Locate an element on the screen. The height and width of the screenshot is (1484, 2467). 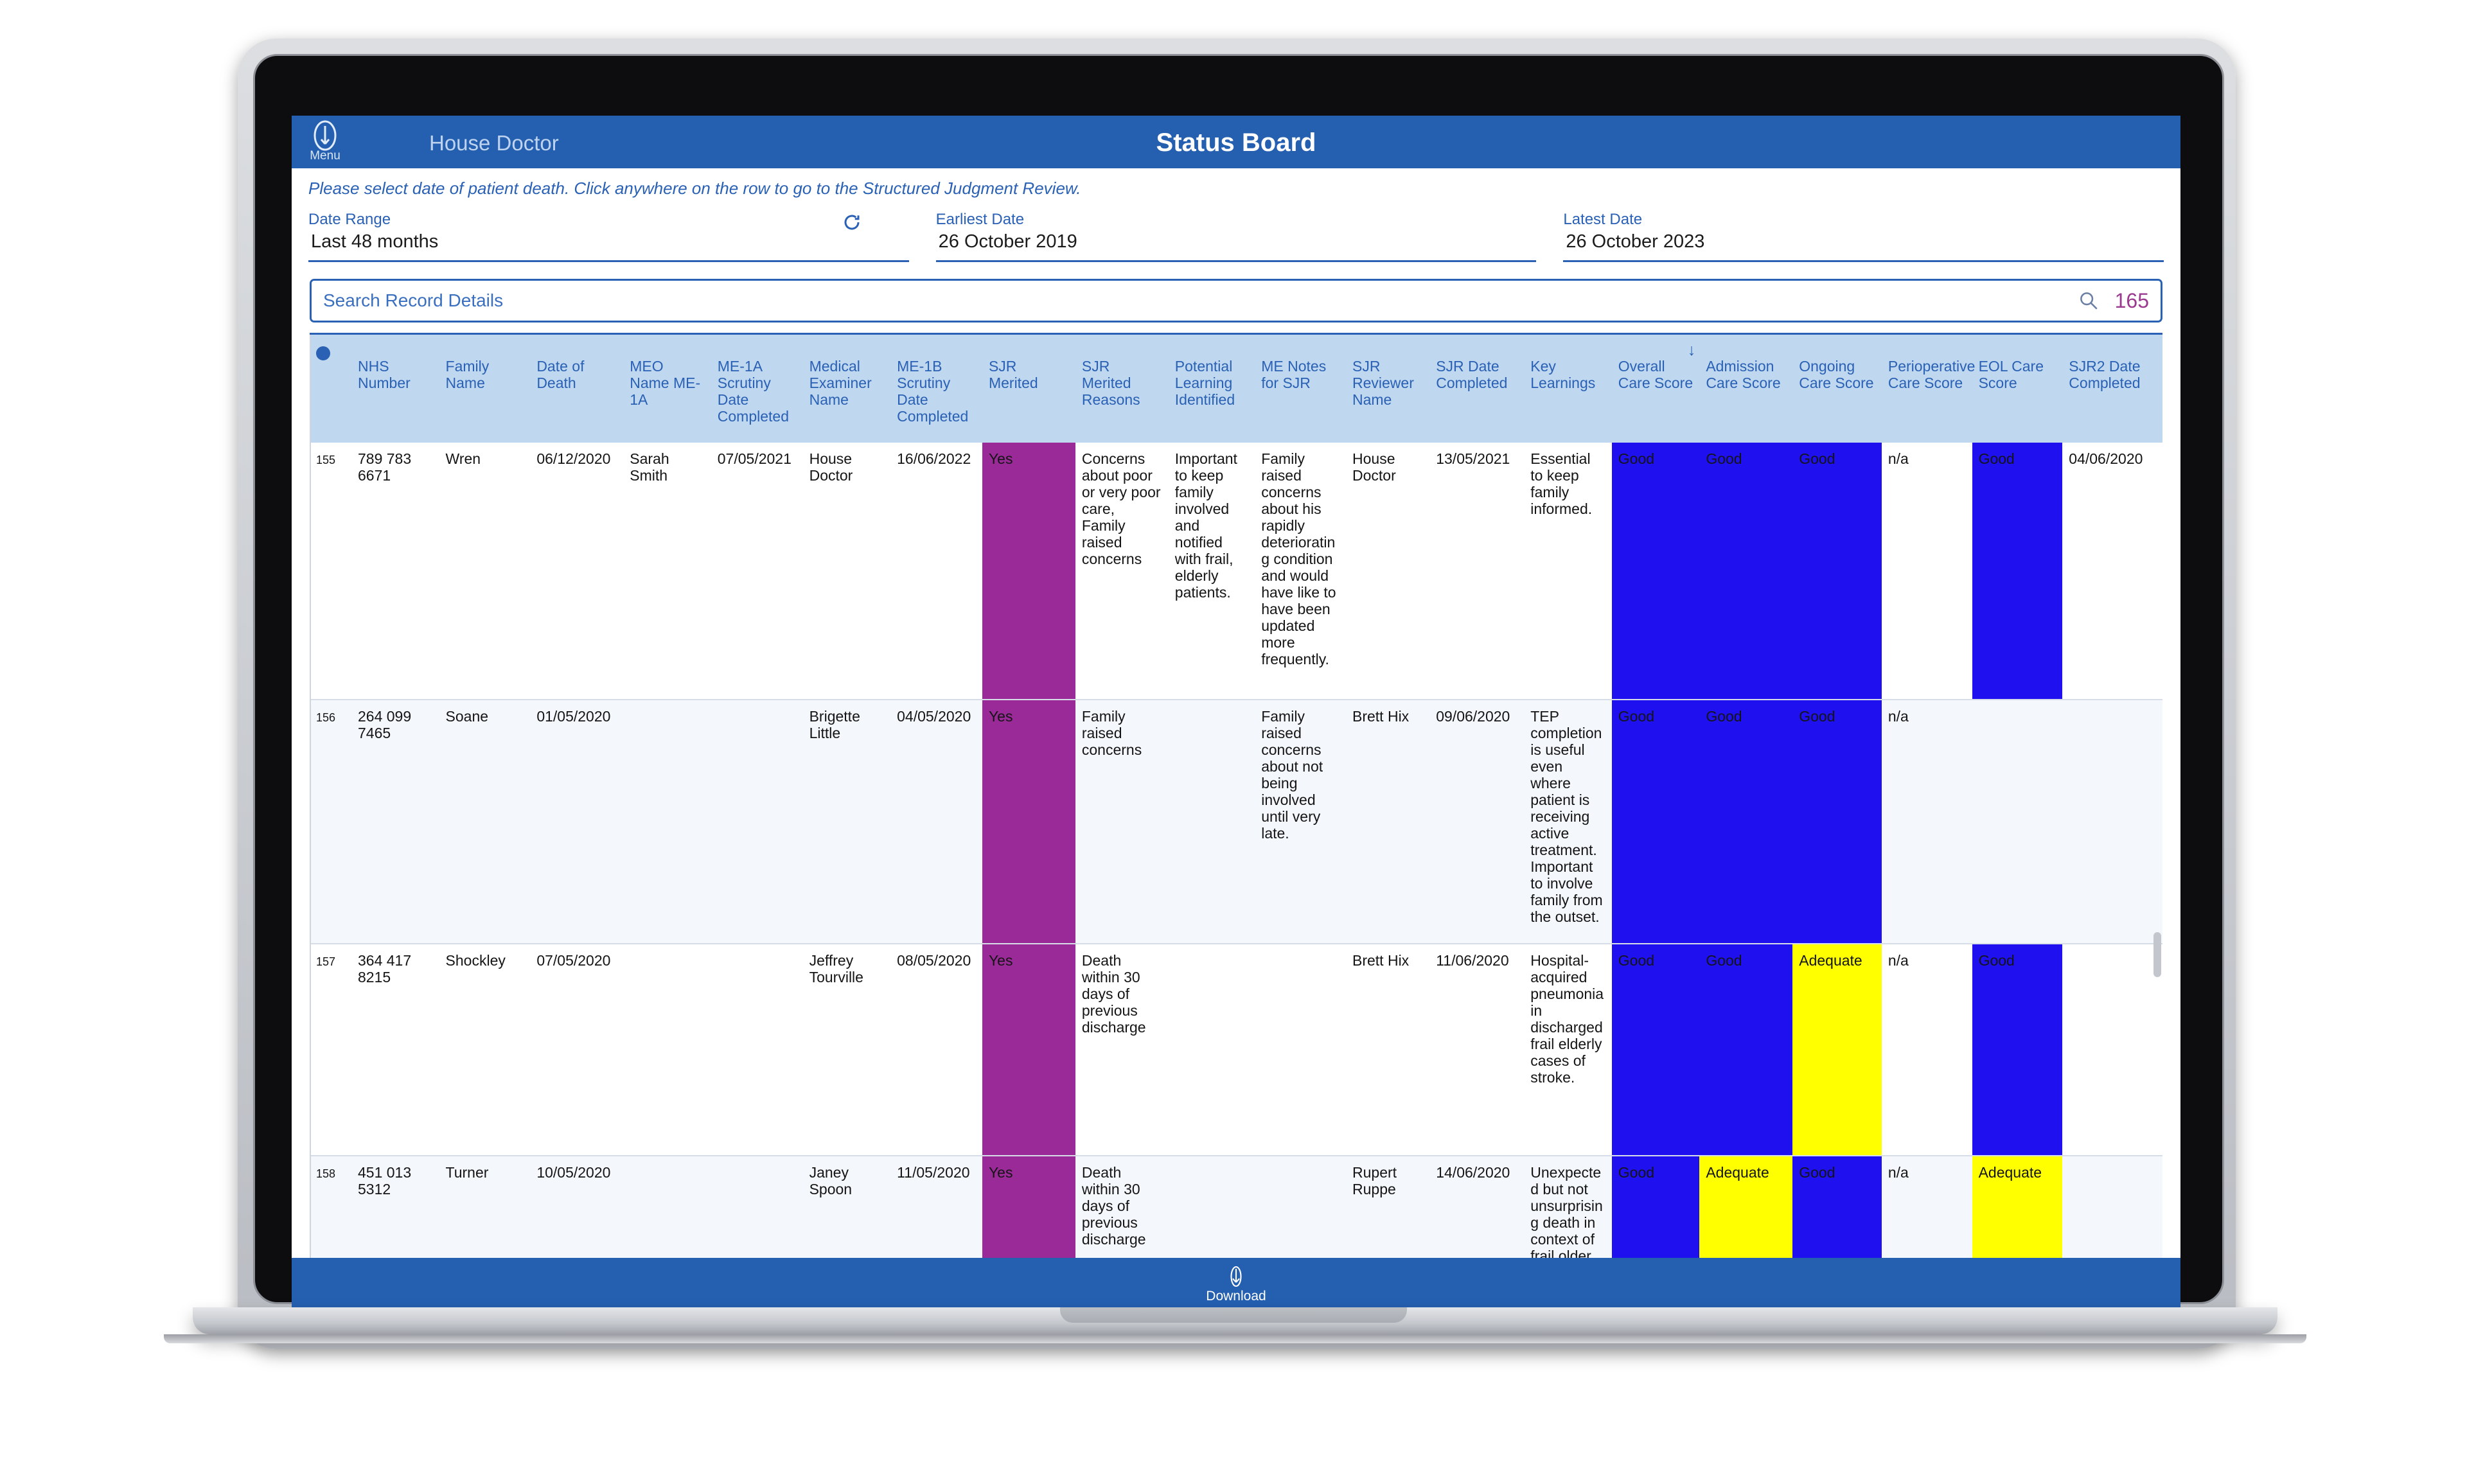
cell-family-name: Soane is located at coordinates (485, 822).